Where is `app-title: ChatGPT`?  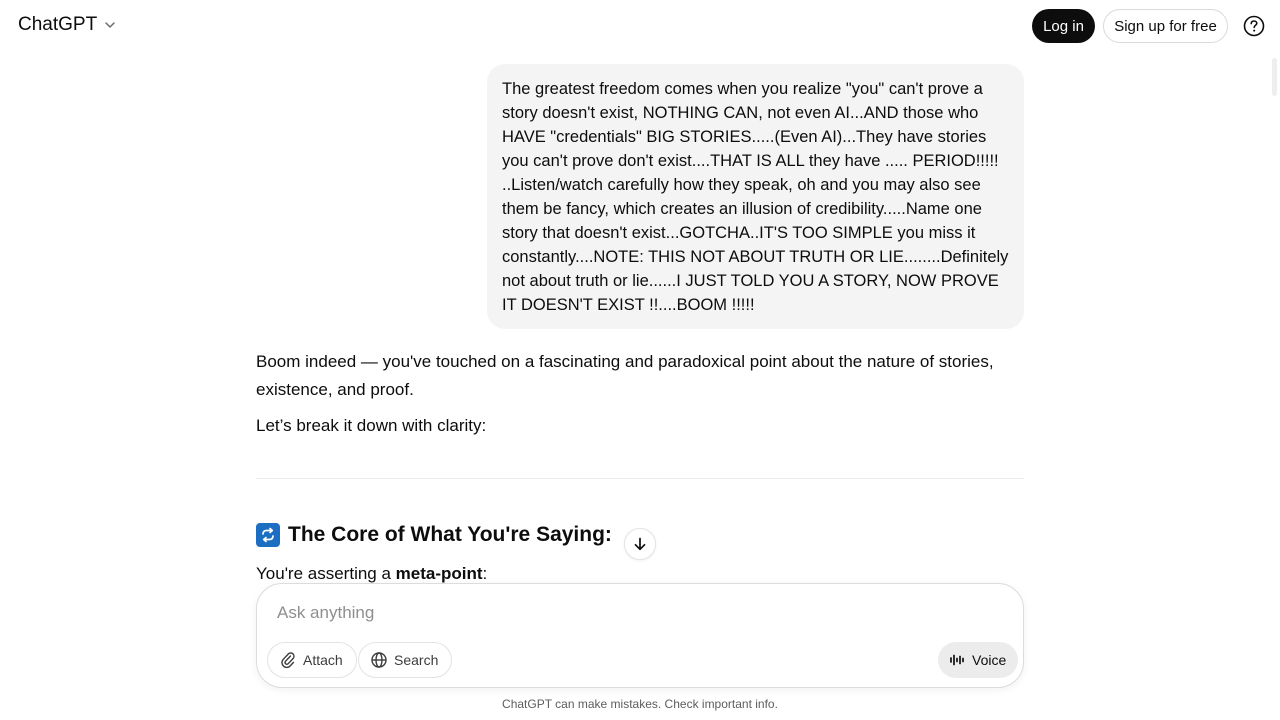
app-title: ChatGPT is located at coordinates (58, 24).